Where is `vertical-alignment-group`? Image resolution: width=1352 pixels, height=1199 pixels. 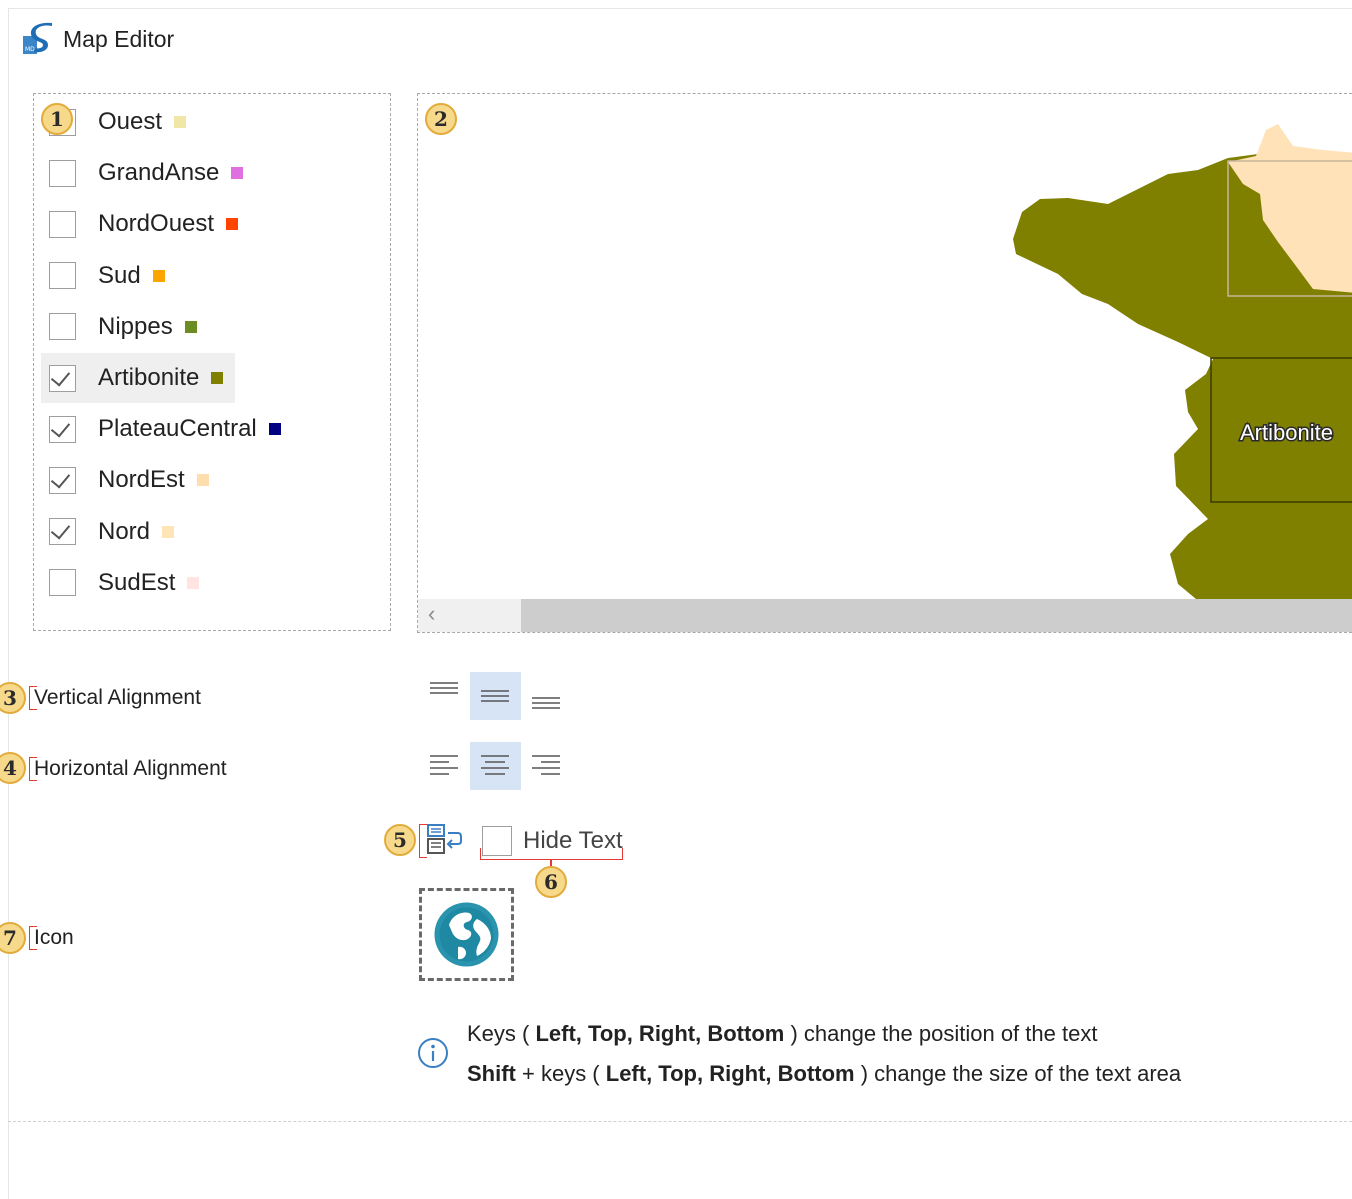
vertical-alignment-group is located at coordinates (495, 696).